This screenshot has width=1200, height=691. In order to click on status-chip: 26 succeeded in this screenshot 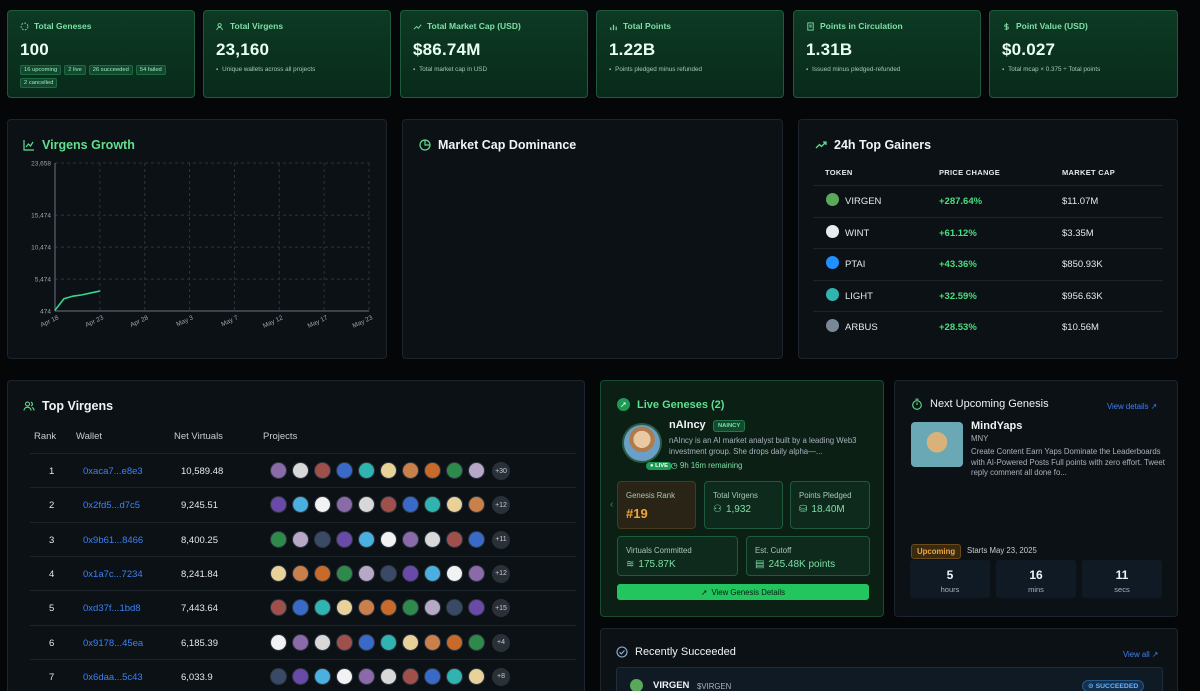, I will do `click(110, 70)`.